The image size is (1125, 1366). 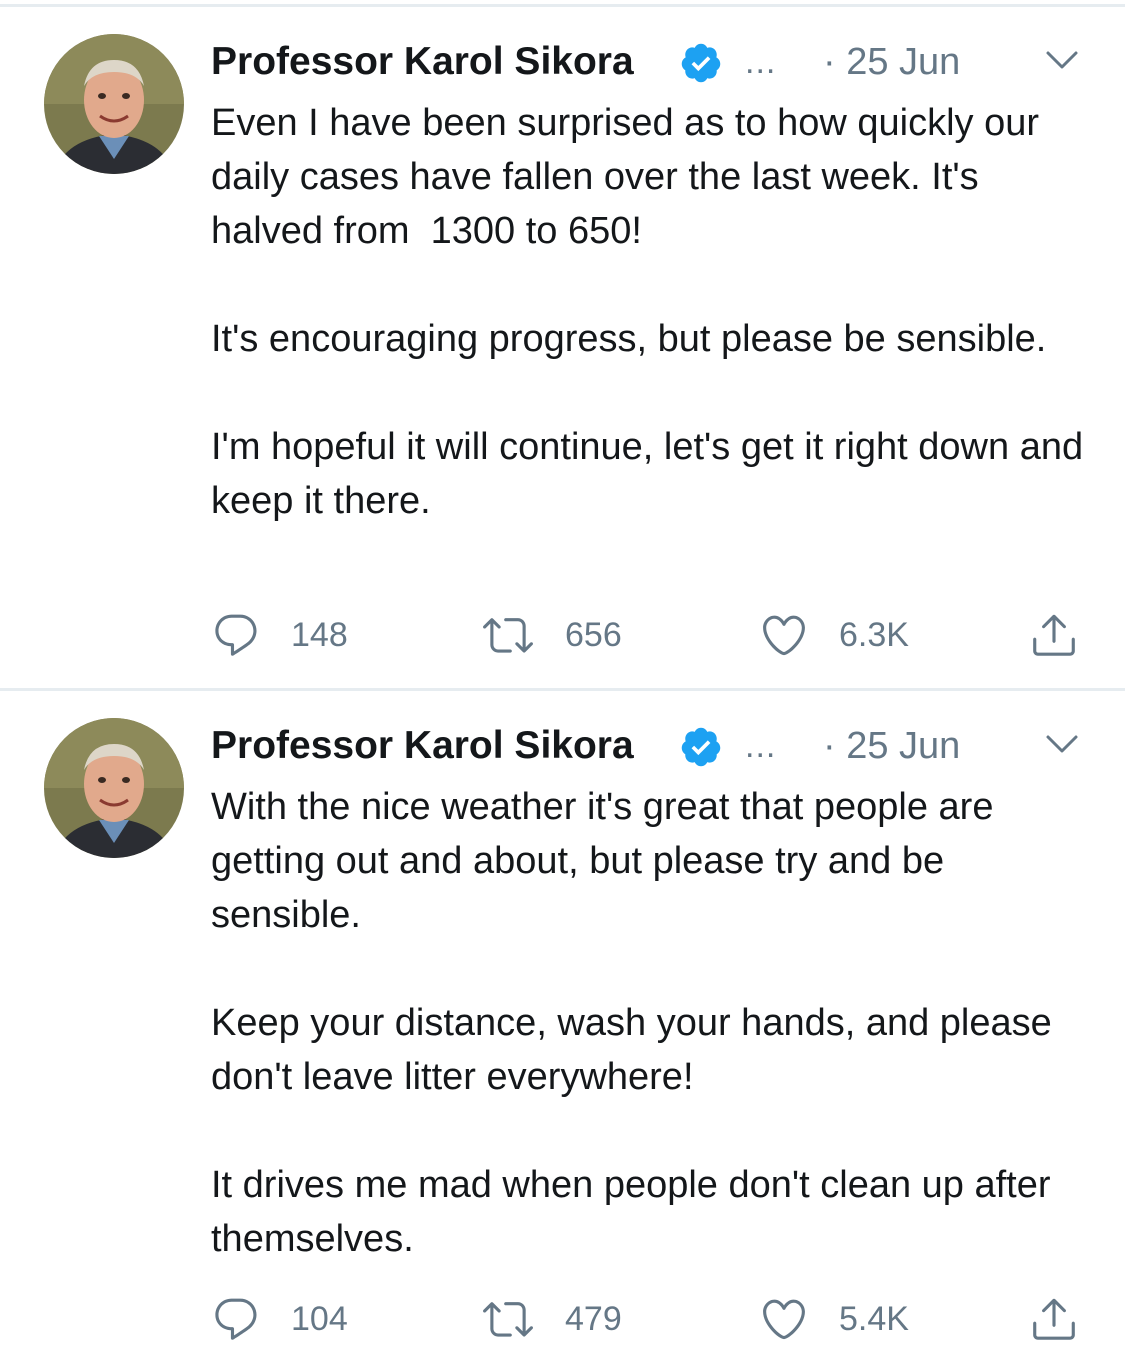 What do you see at coordinates (834, 635) in the screenshot?
I see `like-button: 6.3K` at bounding box center [834, 635].